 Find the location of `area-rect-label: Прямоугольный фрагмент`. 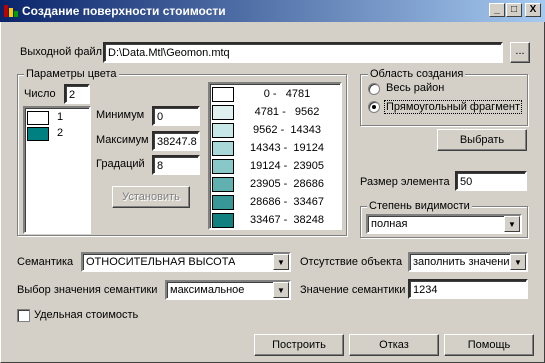

area-rect-label: Прямоугольный фрагмент is located at coordinates (453, 107).